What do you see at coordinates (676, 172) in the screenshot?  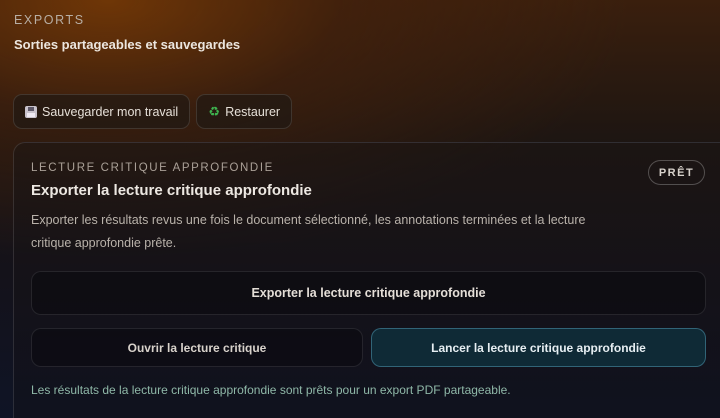 I see `status-badge: PRÊT` at bounding box center [676, 172].